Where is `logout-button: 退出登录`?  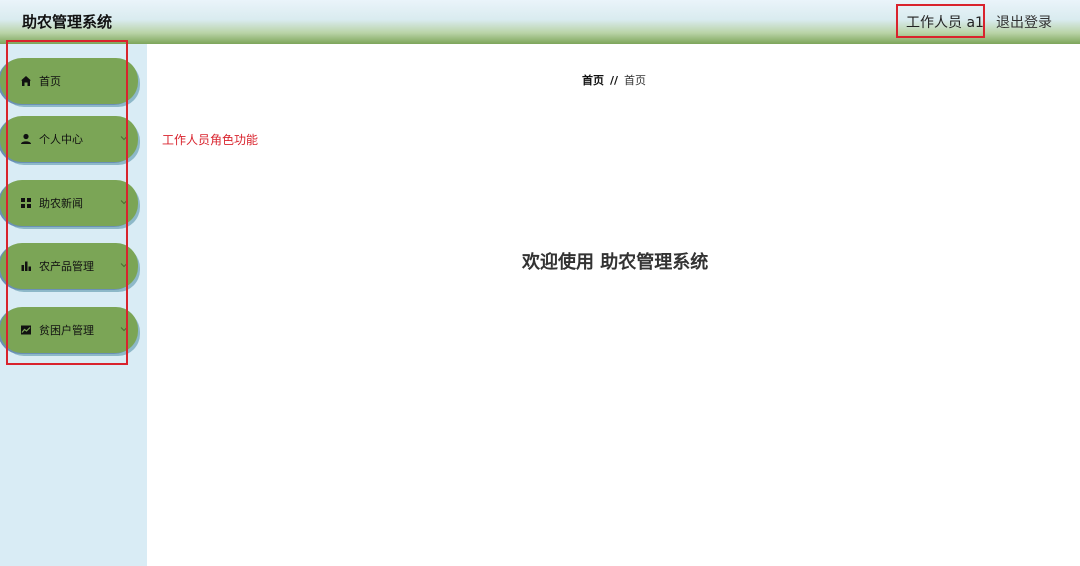
logout-button: 退出登录 is located at coordinates (1024, 22).